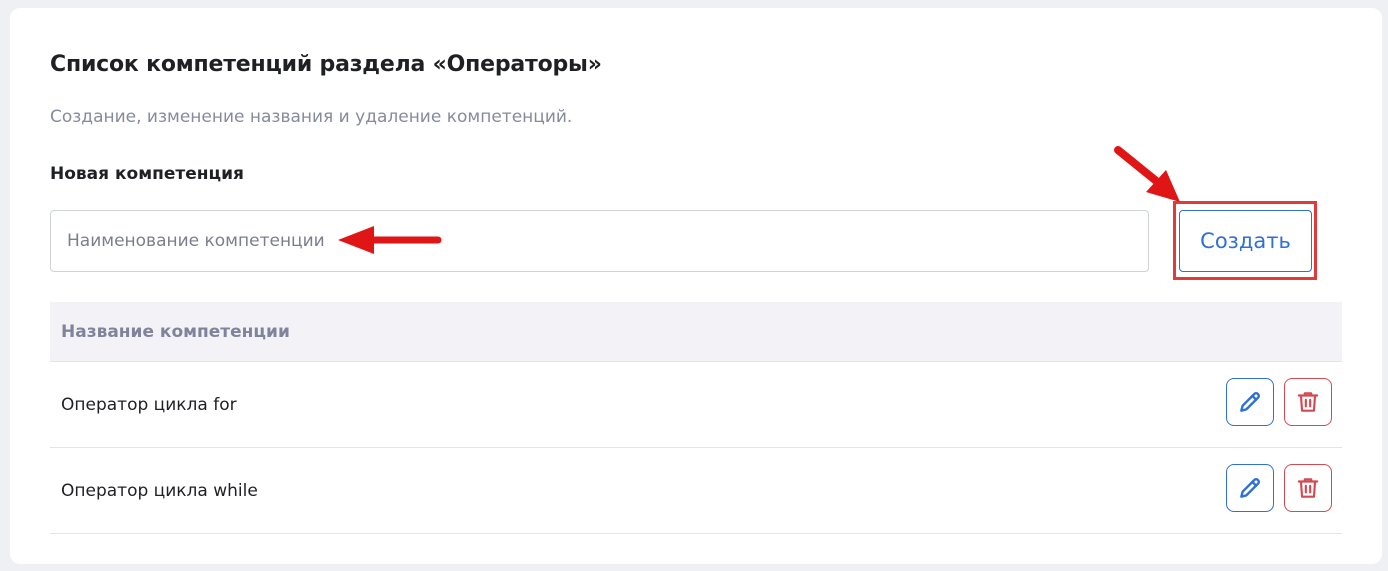  Describe the element at coordinates (696, 332) in the screenshot. I see `table-header: Название компетенции` at that location.